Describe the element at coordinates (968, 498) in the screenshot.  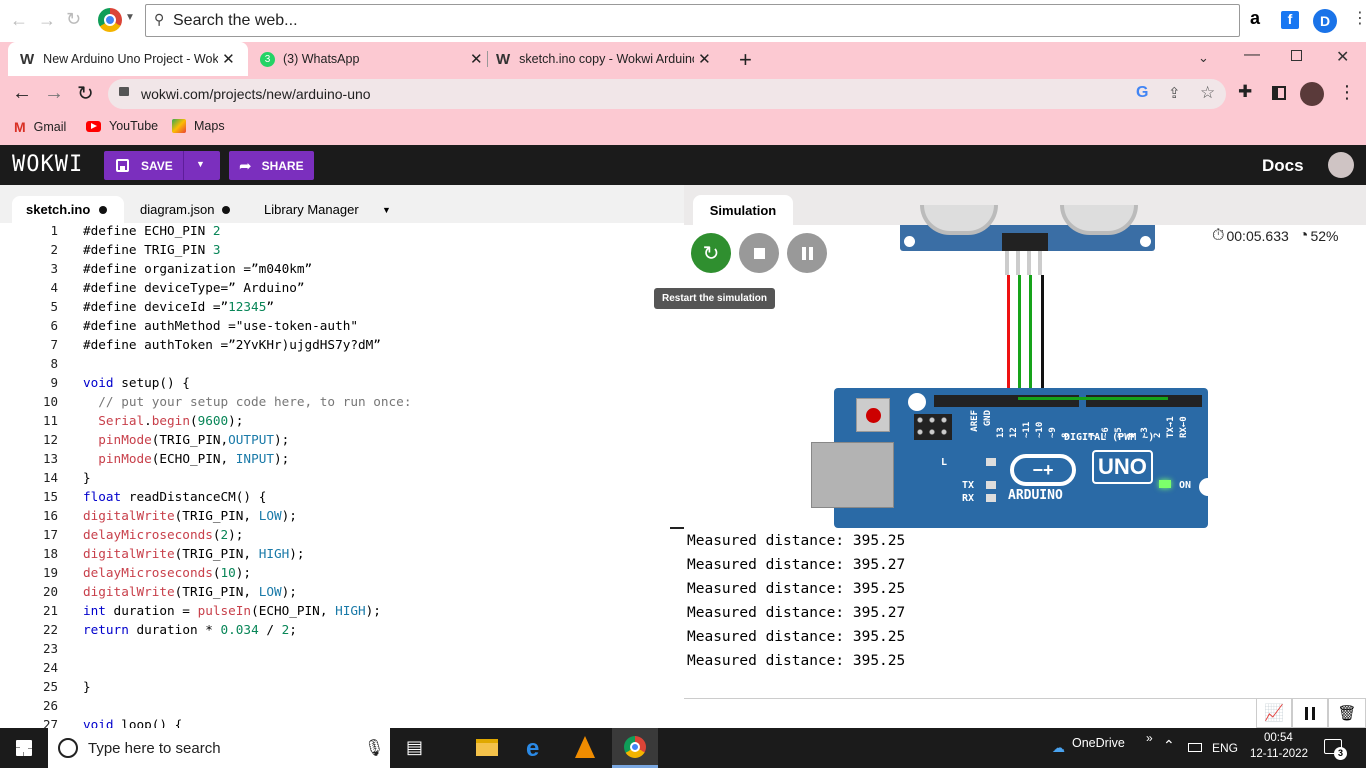
I see `label-rx: RX` at that location.